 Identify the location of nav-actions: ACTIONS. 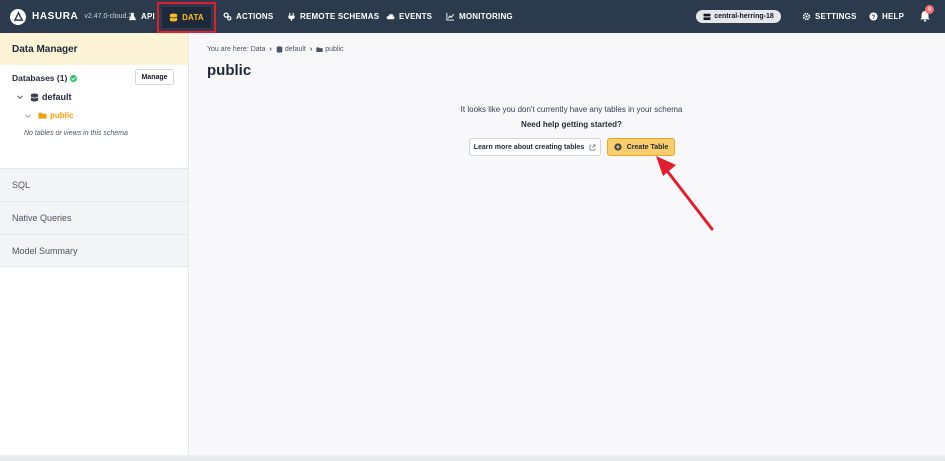
(248, 16).